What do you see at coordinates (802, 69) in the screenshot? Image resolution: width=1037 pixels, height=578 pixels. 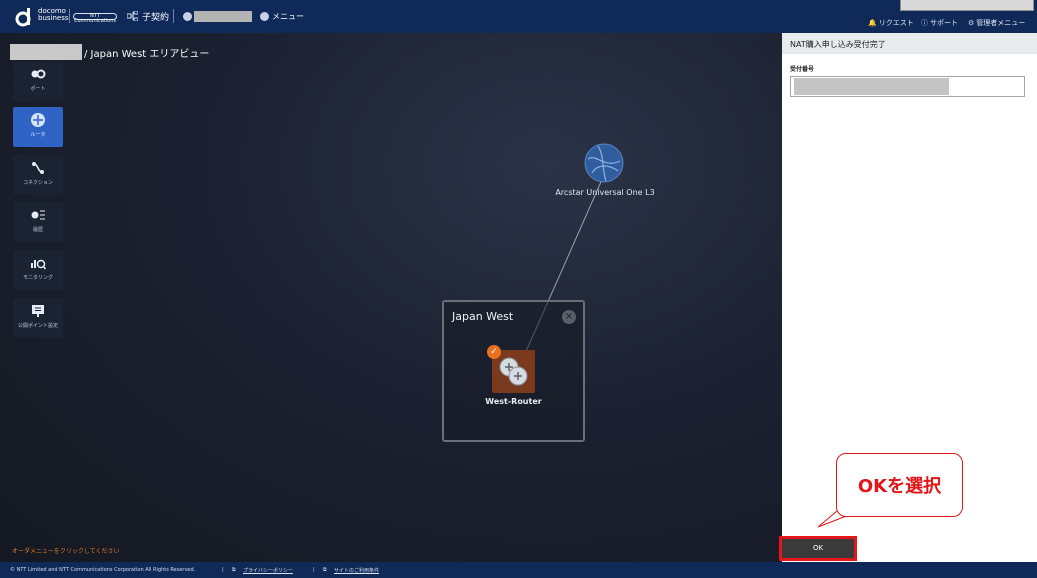 I see `receipt-number-label: 受付番号` at bounding box center [802, 69].